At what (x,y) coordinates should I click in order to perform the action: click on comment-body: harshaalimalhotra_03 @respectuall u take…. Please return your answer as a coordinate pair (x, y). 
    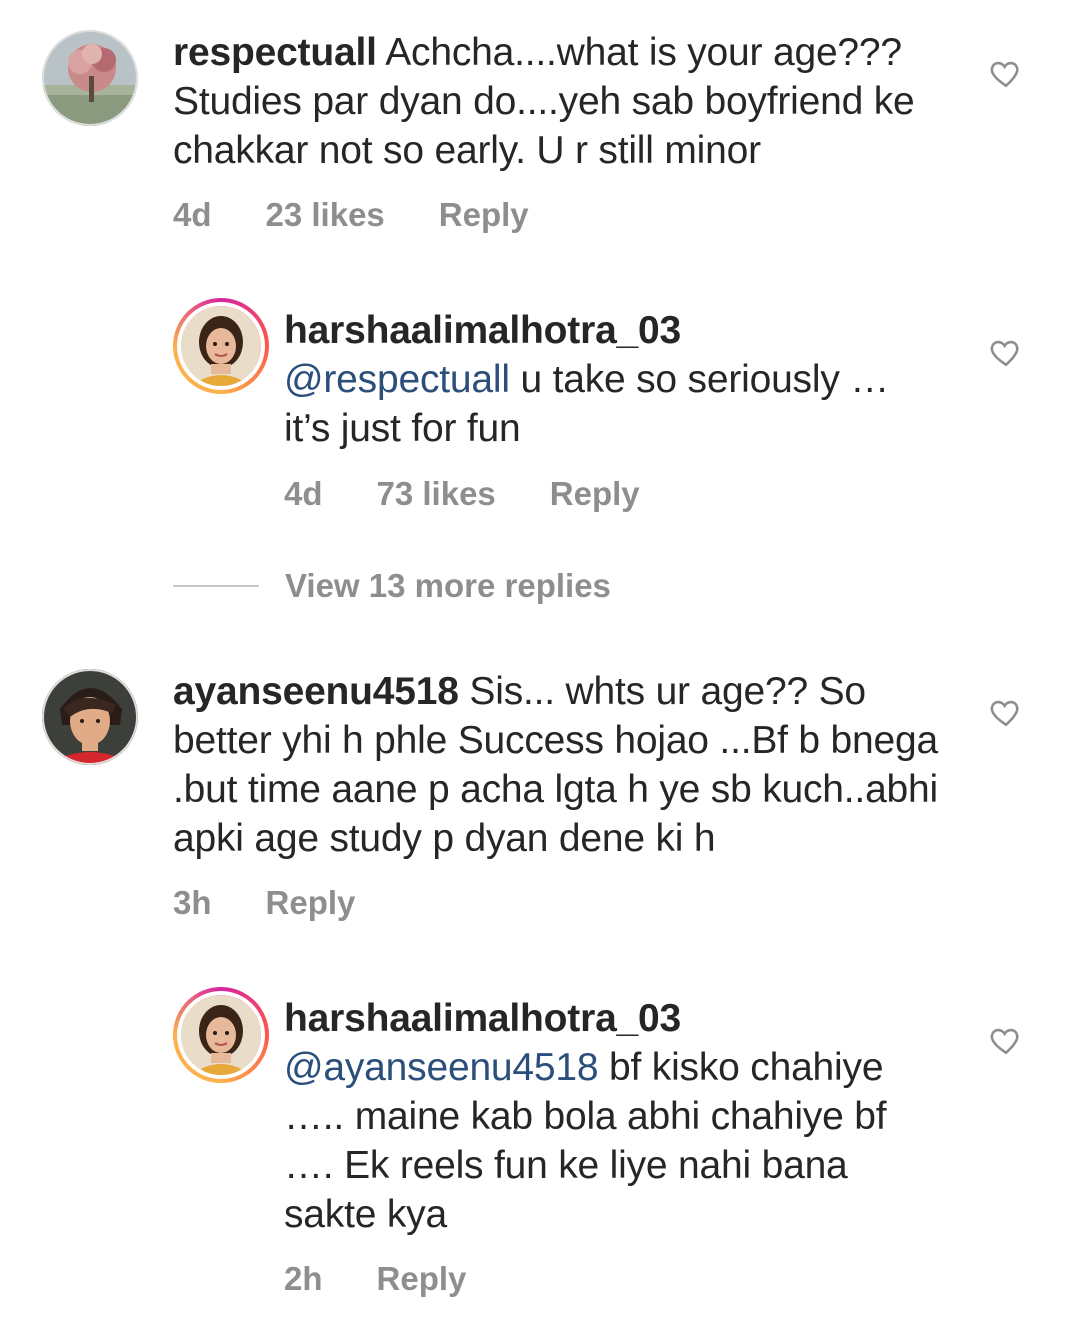
    Looking at the image, I should click on (614, 379).